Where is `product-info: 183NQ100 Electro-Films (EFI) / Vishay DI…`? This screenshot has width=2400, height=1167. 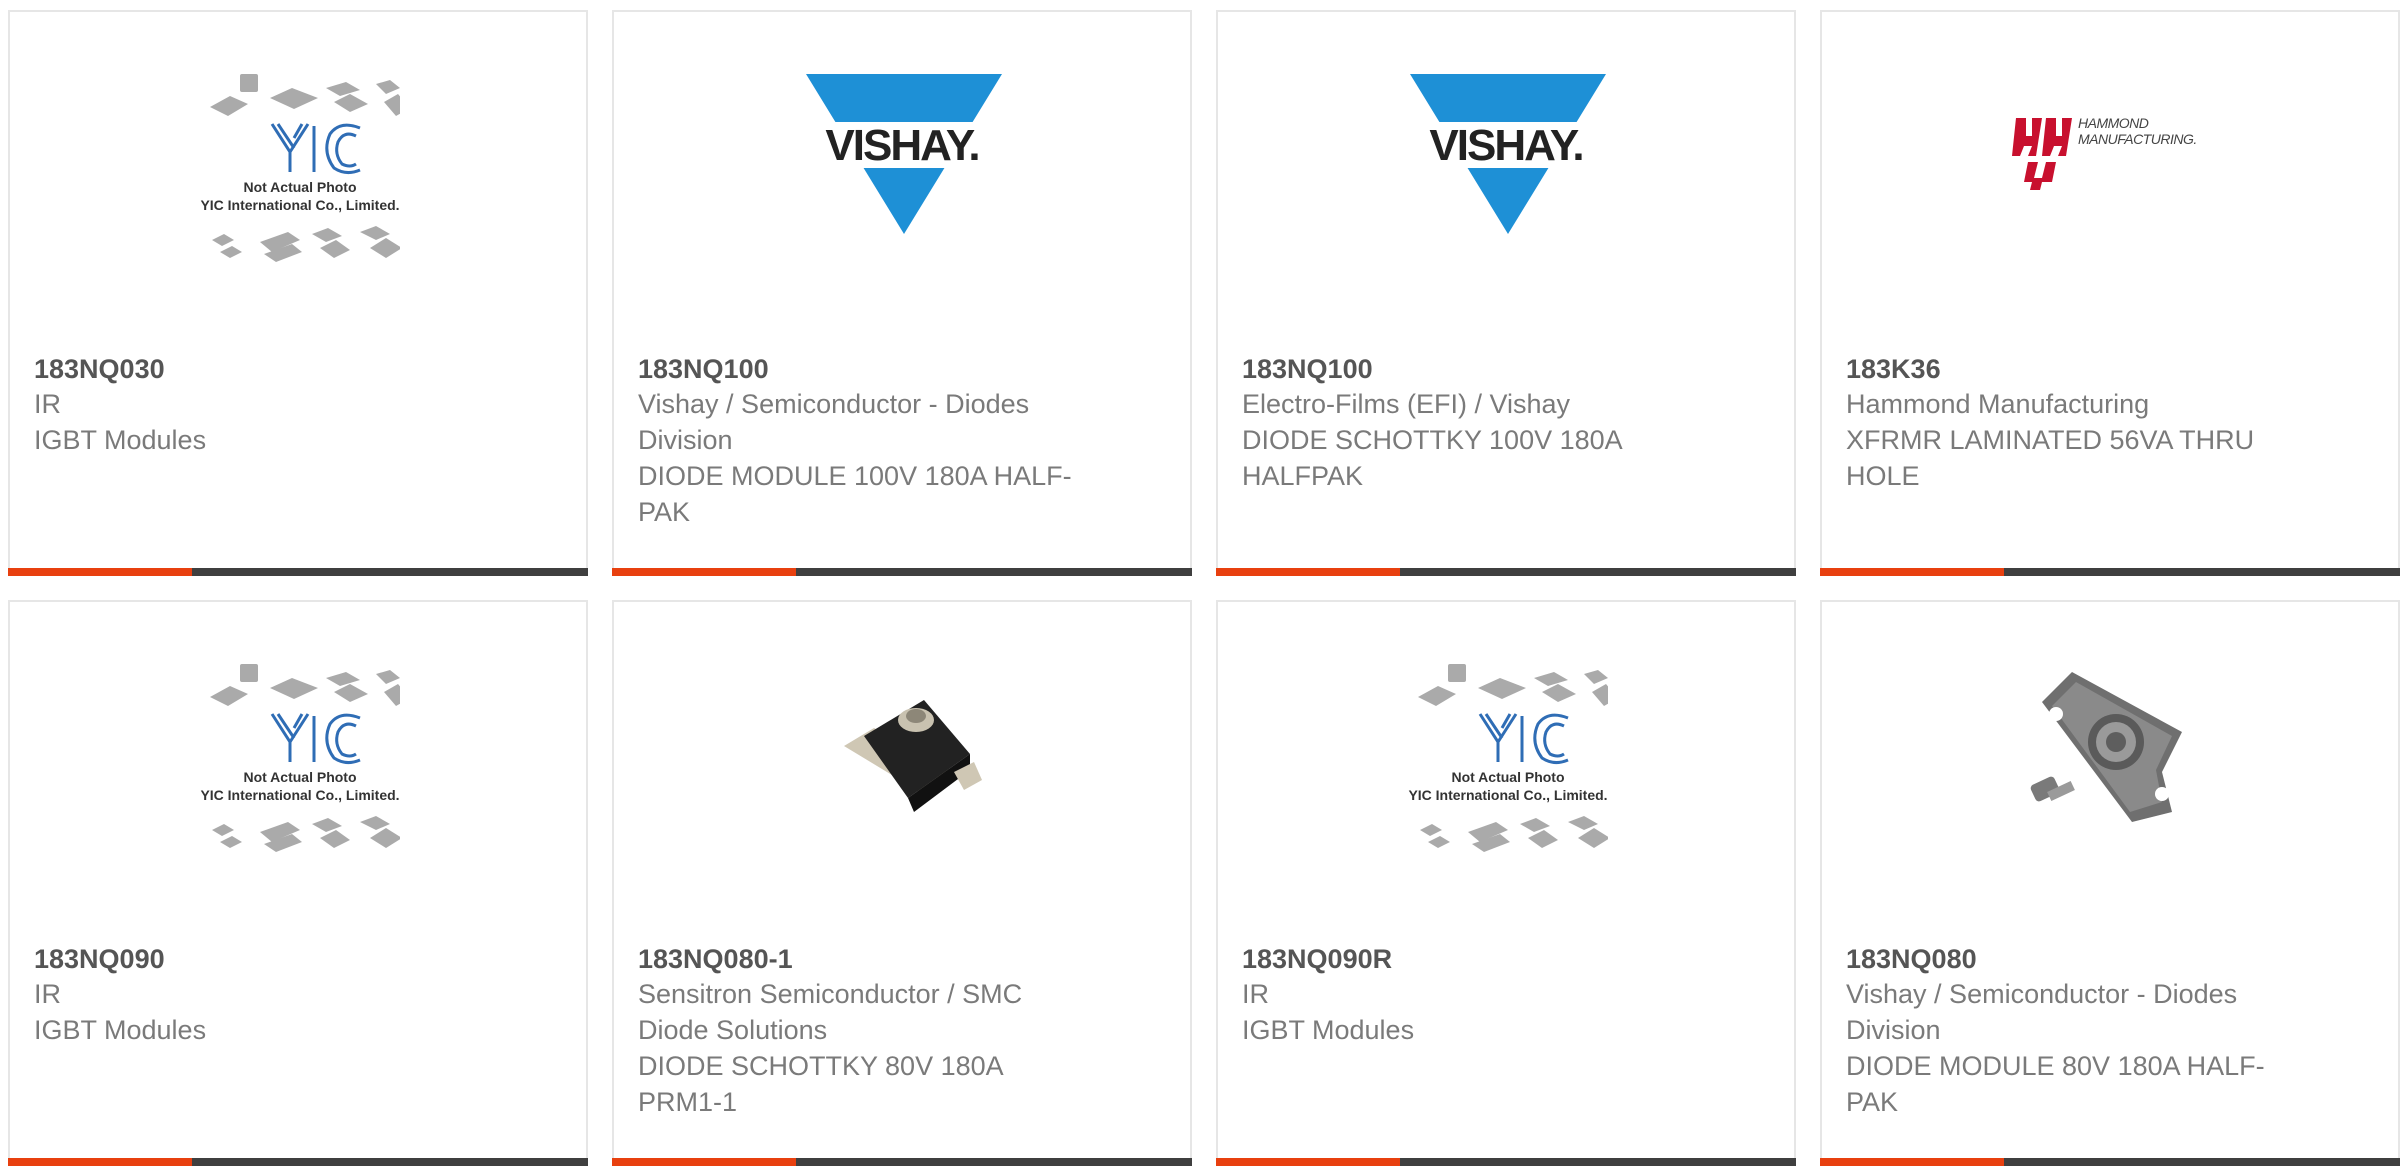
product-info: 183NQ100 Electro-Films (EFI) / Vishay DI… is located at coordinates (1506, 423).